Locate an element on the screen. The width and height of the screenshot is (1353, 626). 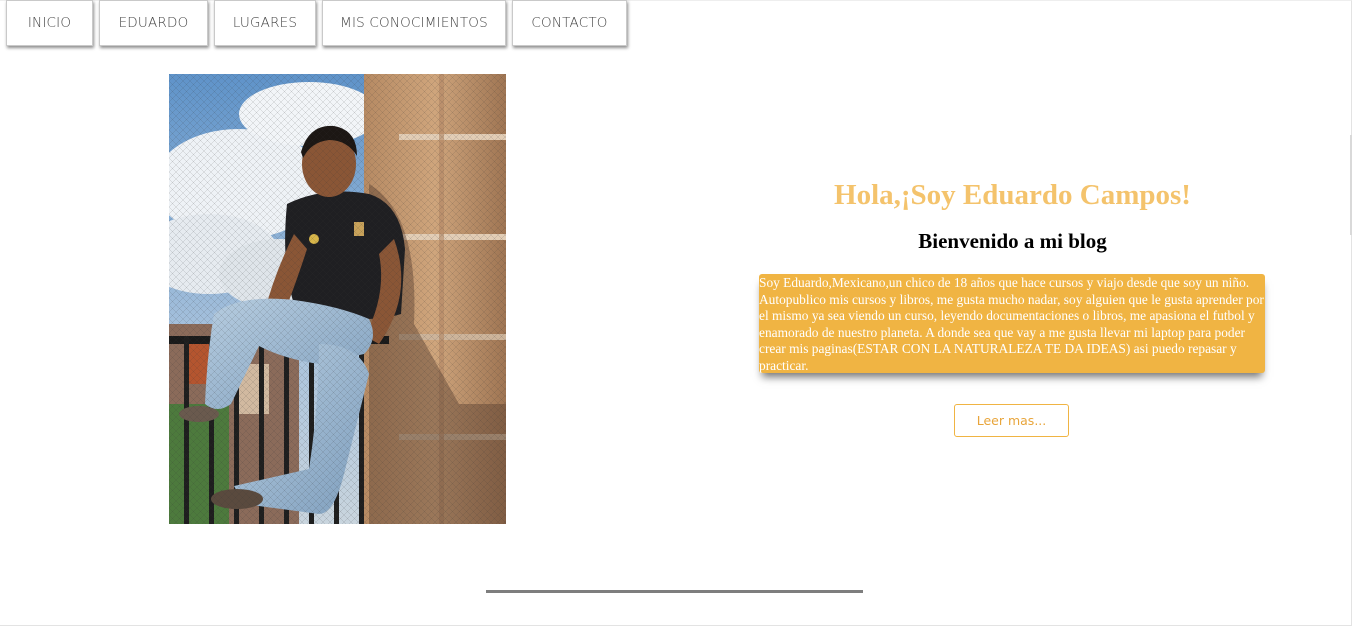
section-divider is located at coordinates (674, 591).